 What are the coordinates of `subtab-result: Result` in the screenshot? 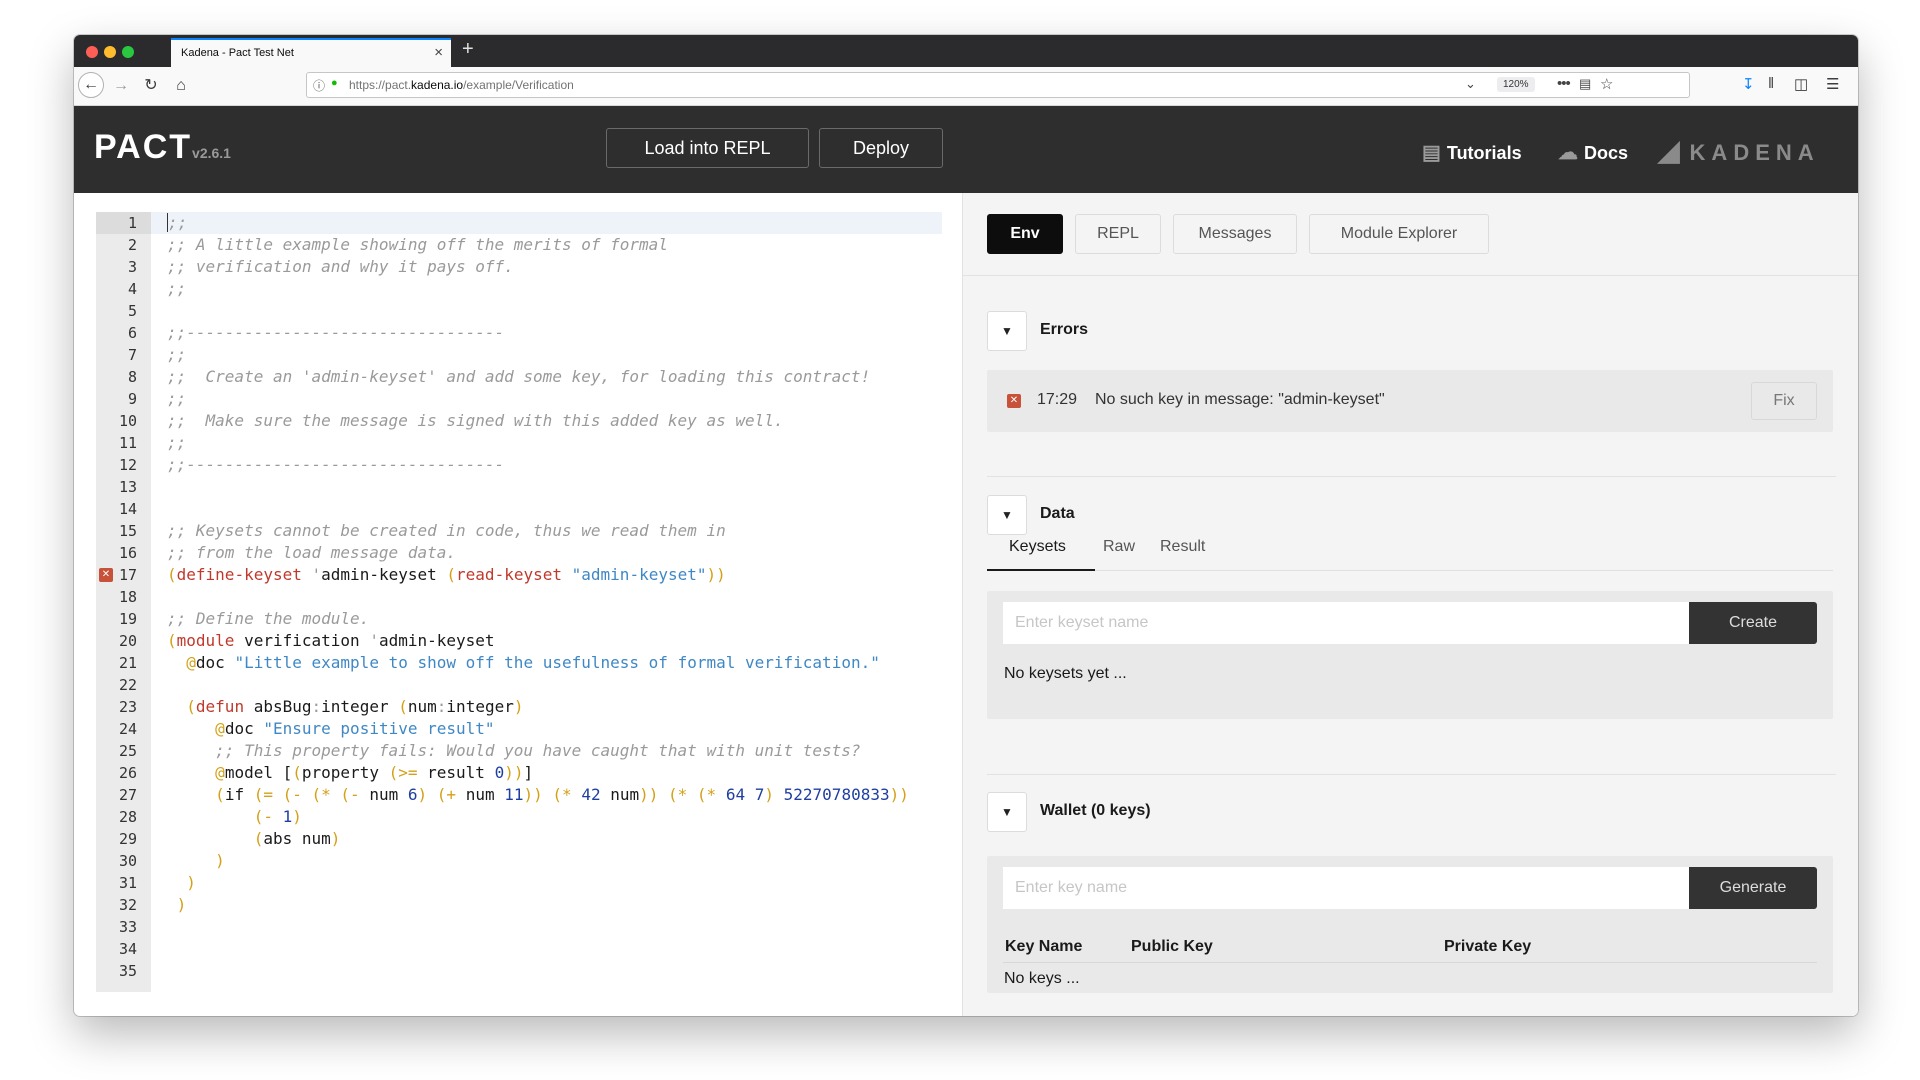 It's located at (1182, 547).